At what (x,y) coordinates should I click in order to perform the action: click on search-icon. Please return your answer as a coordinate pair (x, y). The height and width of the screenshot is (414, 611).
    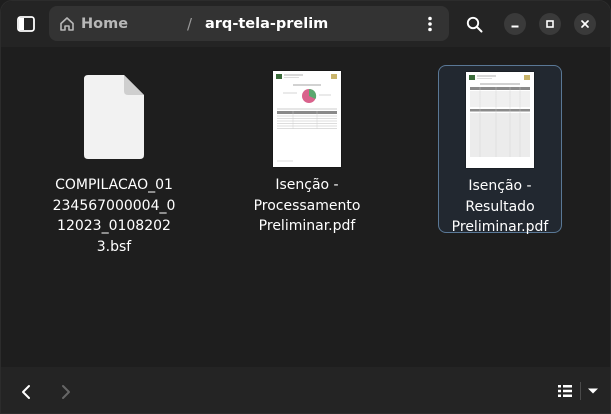
    Looking at the image, I should click on (474, 24).